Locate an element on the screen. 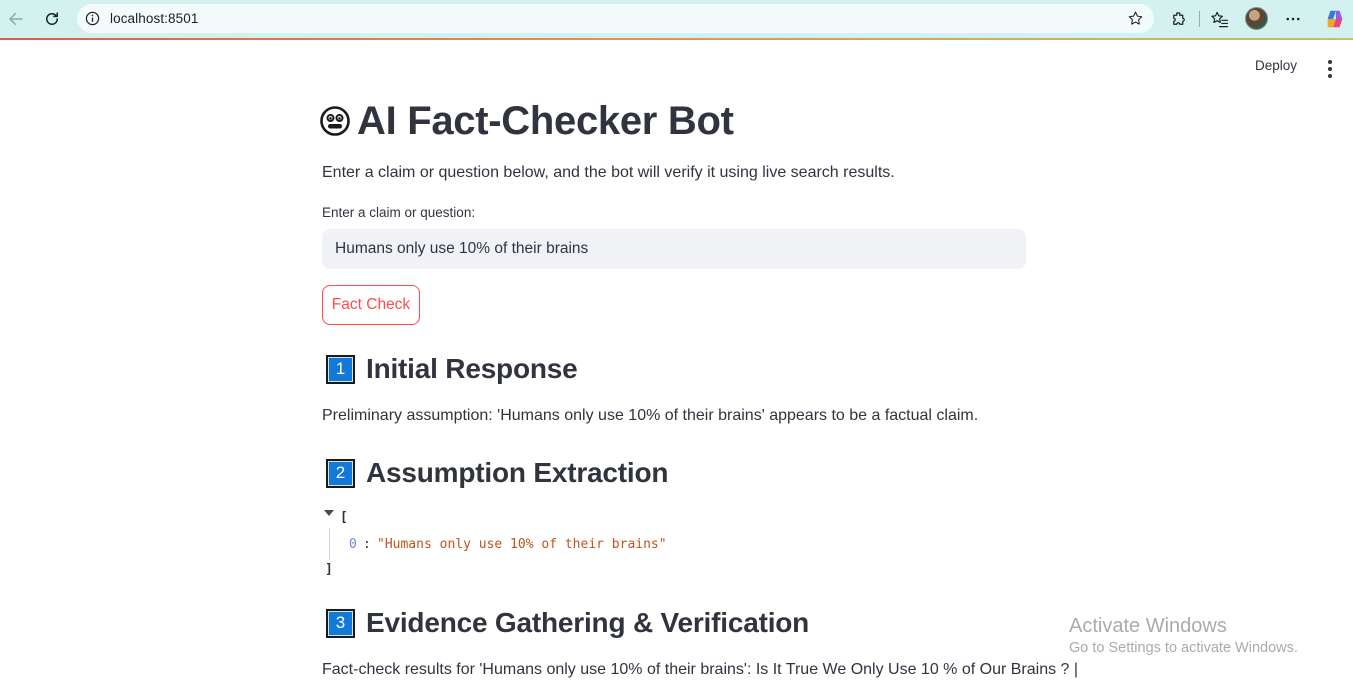 This screenshot has height=688, width=1353. reload-button is located at coordinates (52, 19).